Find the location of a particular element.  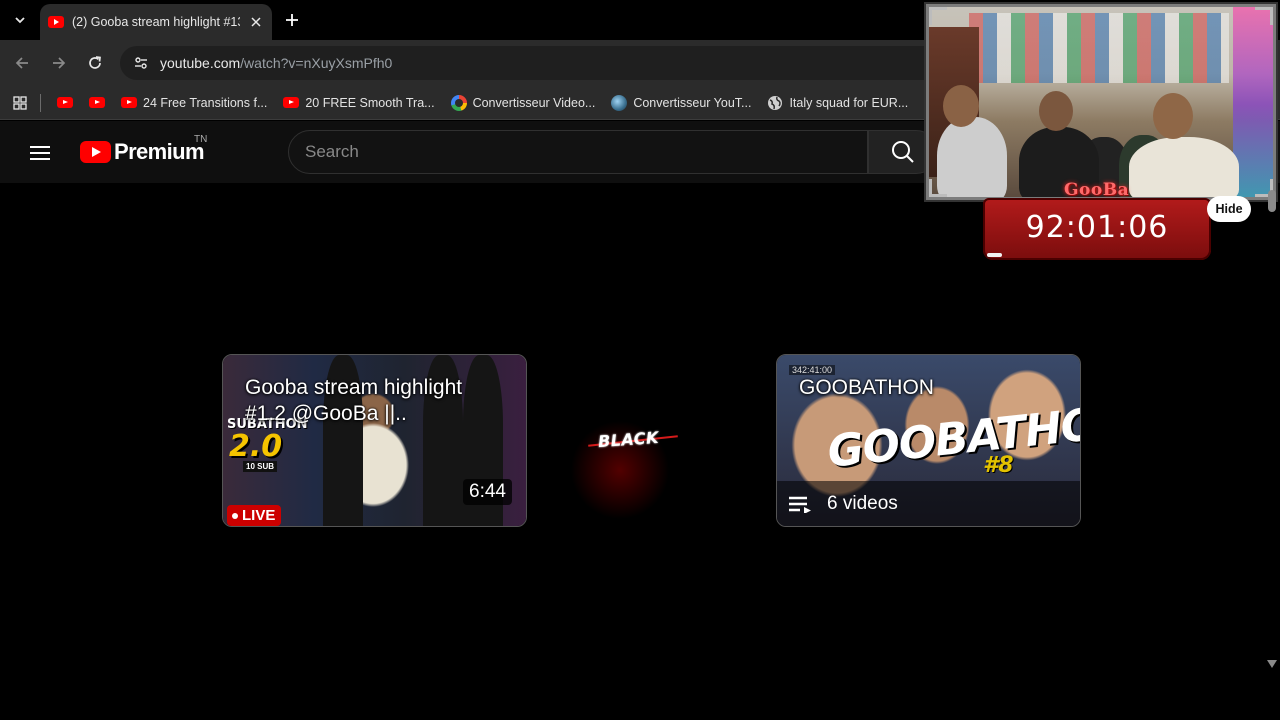

flag-wall-decoration is located at coordinates (1099, 48).